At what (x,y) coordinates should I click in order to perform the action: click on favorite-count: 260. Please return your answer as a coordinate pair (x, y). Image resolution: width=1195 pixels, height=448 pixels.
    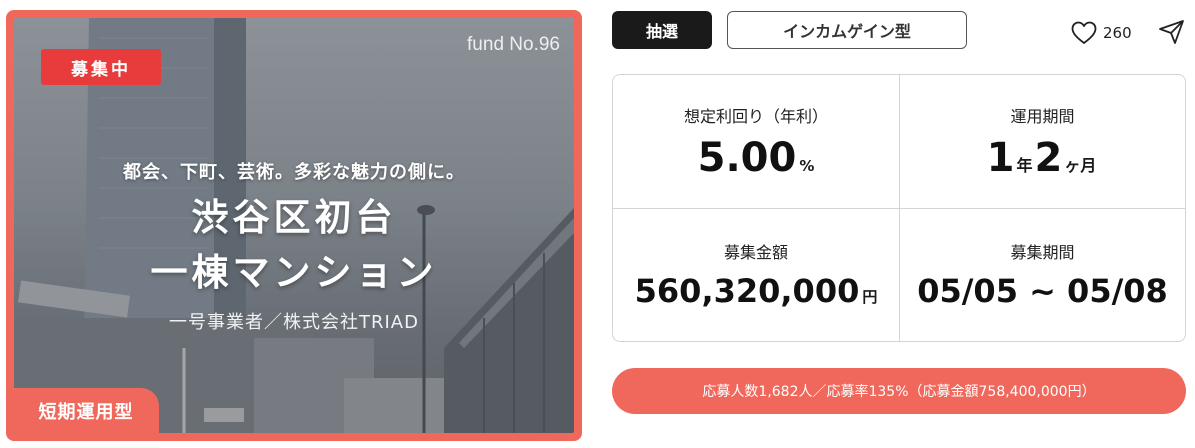
    Looking at the image, I should click on (1117, 33).